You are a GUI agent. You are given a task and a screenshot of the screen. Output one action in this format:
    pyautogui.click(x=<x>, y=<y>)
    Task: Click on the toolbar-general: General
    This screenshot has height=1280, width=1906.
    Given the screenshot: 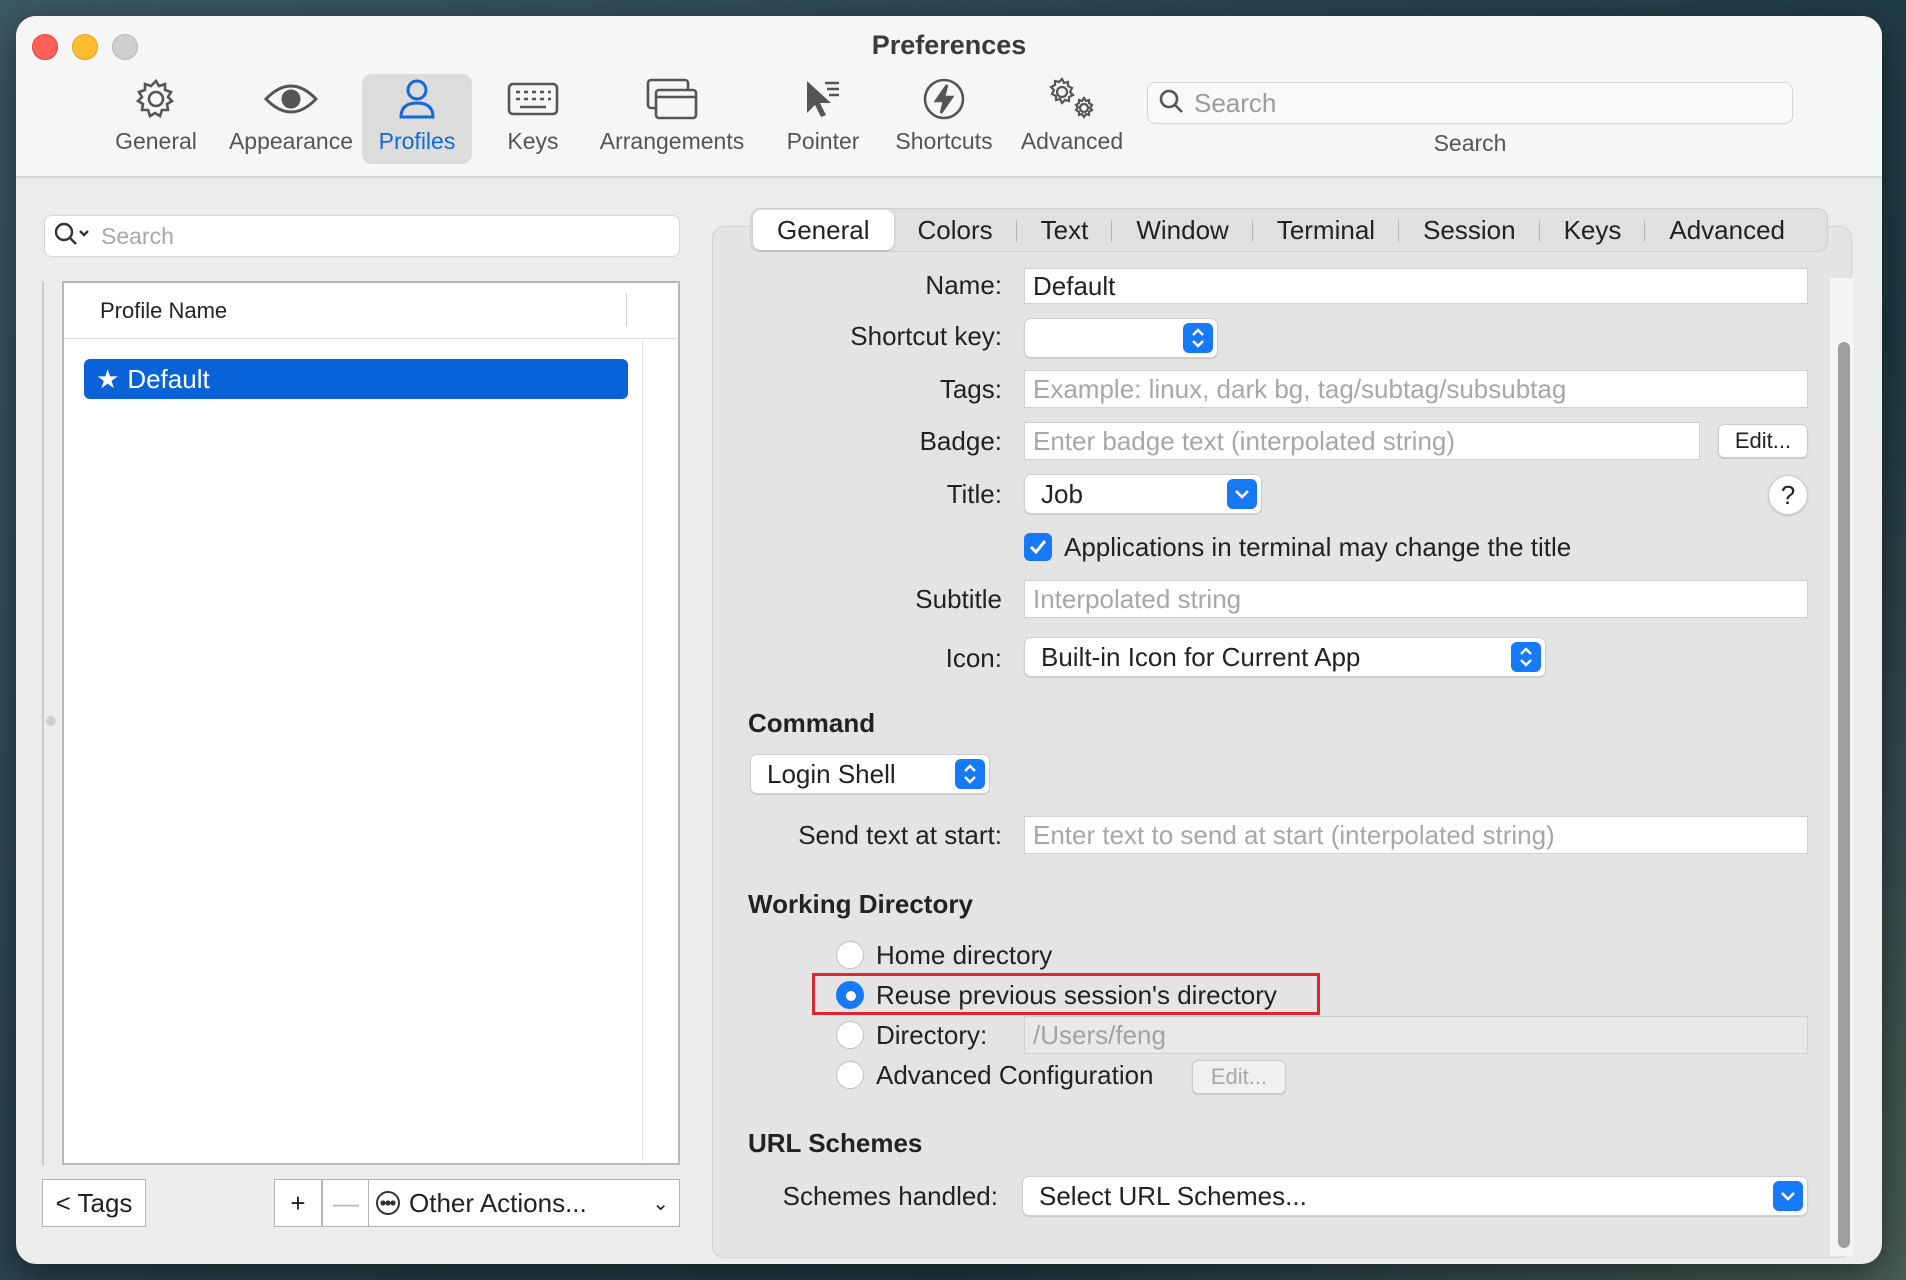 What is the action you would take?
    pyautogui.click(x=156, y=119)
    